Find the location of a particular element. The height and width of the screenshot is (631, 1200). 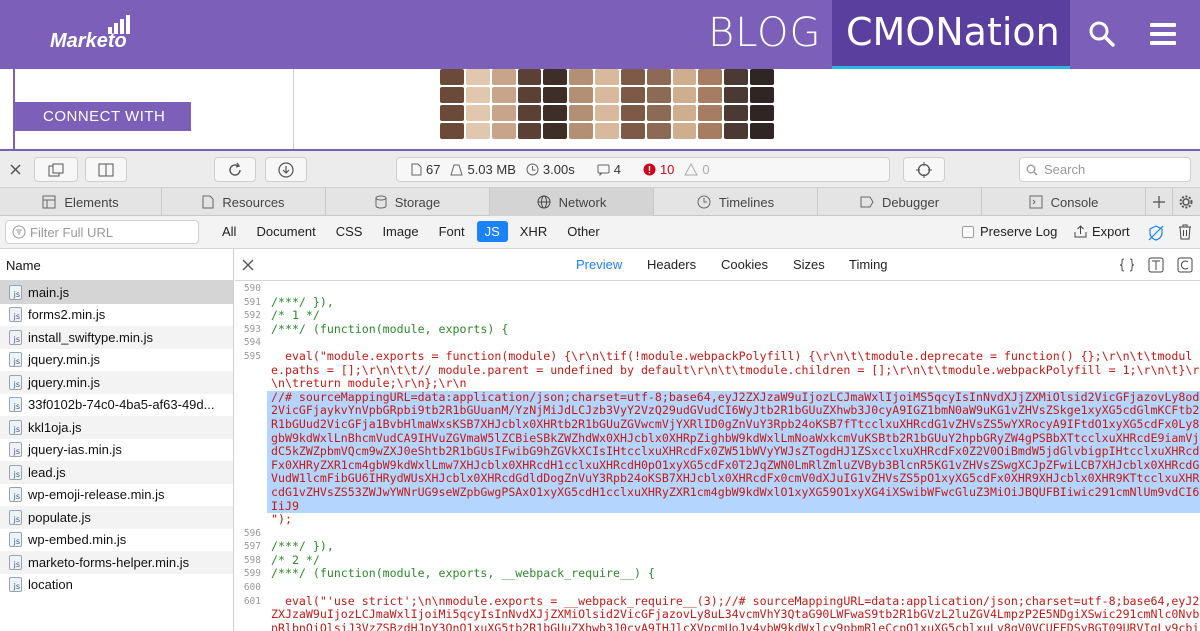

detail-tab-timing: Timing is located at coordinates (868, 264).